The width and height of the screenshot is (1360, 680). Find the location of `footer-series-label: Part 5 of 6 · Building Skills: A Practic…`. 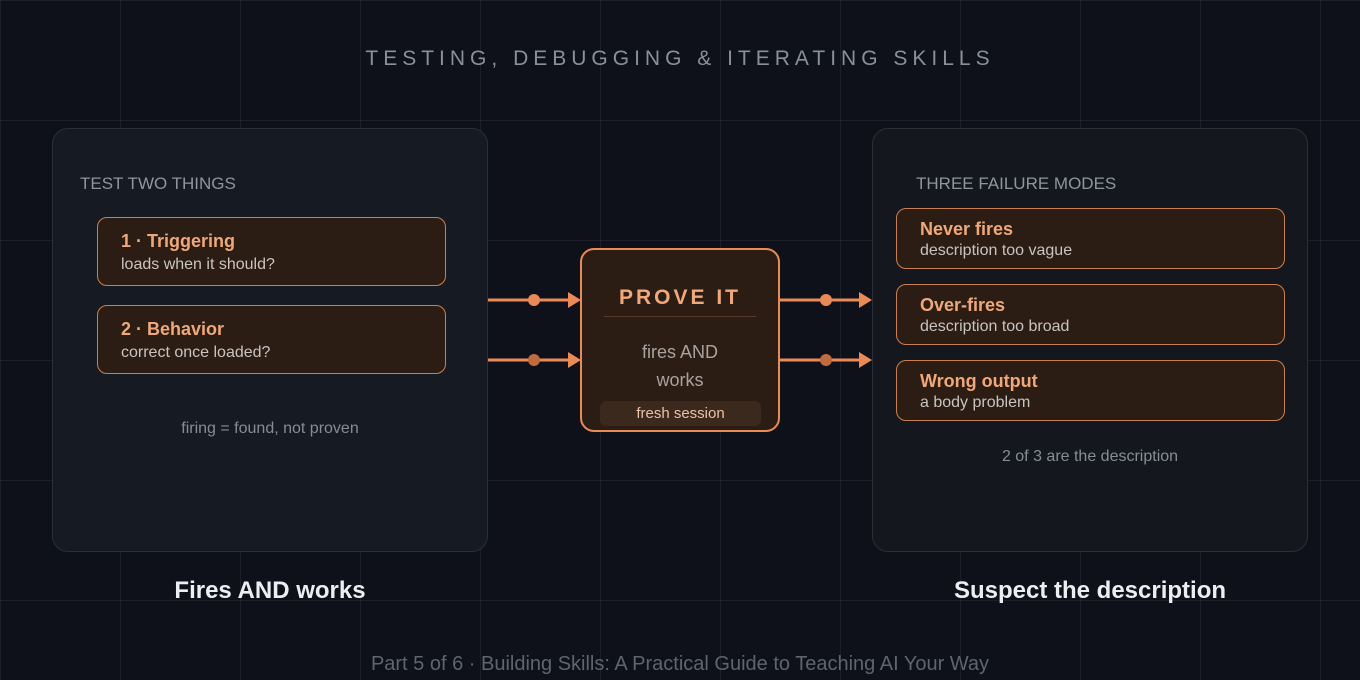

footer-series-label: Part 5 of 6 · Building Skills: A Practic… is located at coordinates (680, 664).